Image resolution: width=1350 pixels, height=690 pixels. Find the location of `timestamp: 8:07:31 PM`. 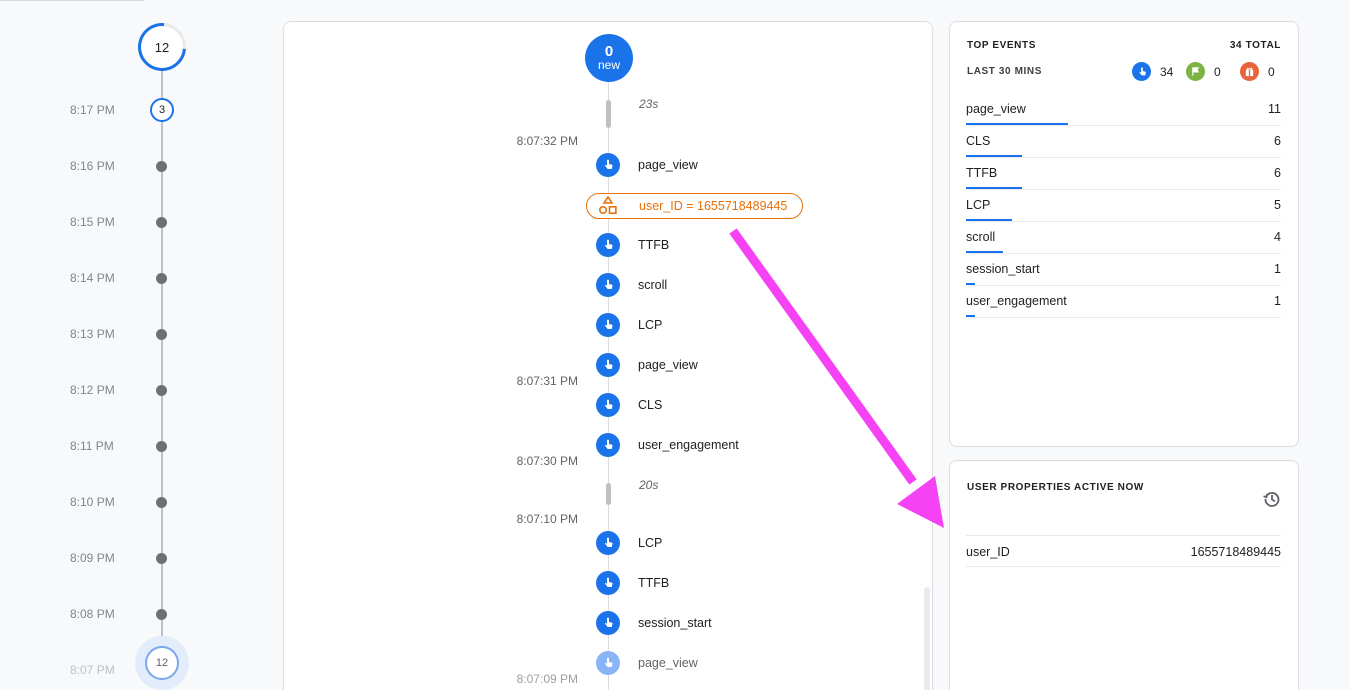

timestamp: 8:07:31 PM is located at coordinates (547, 381).